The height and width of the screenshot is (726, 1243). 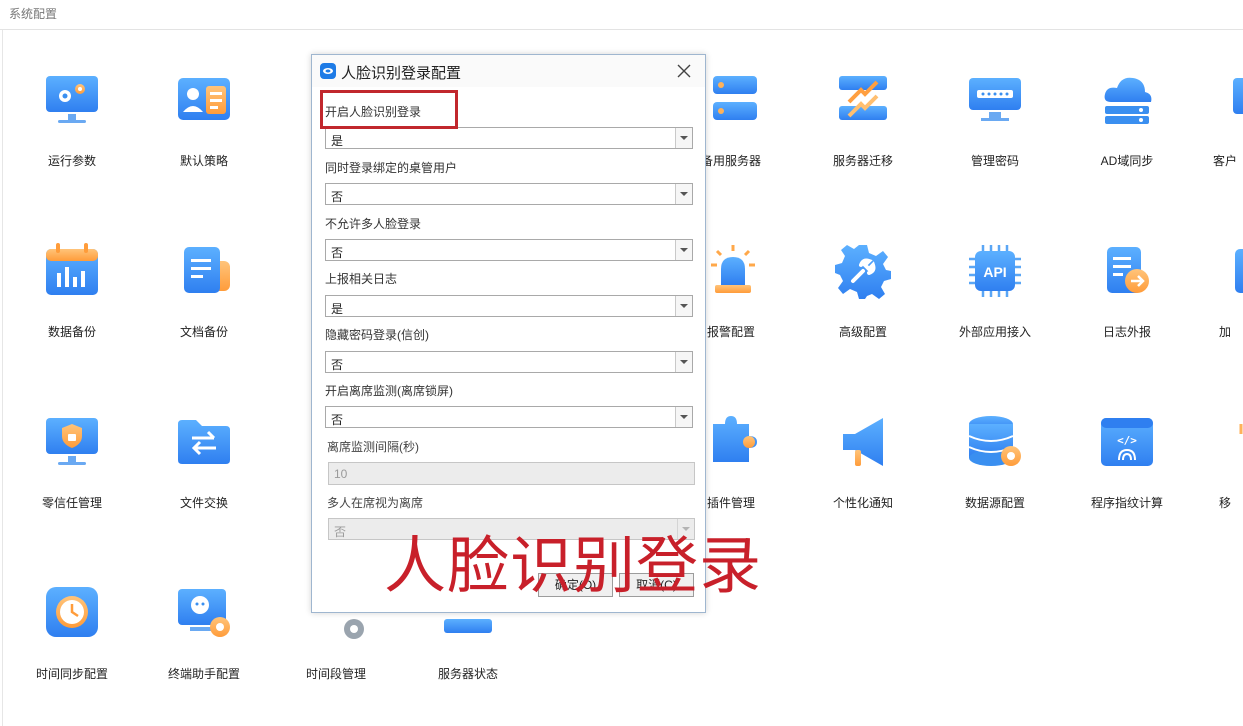 What do you see at coordinates (72, 650) in the screenshot?
I see `tile-time-sync: 时间同步配置` at bounding box center [72, 650].